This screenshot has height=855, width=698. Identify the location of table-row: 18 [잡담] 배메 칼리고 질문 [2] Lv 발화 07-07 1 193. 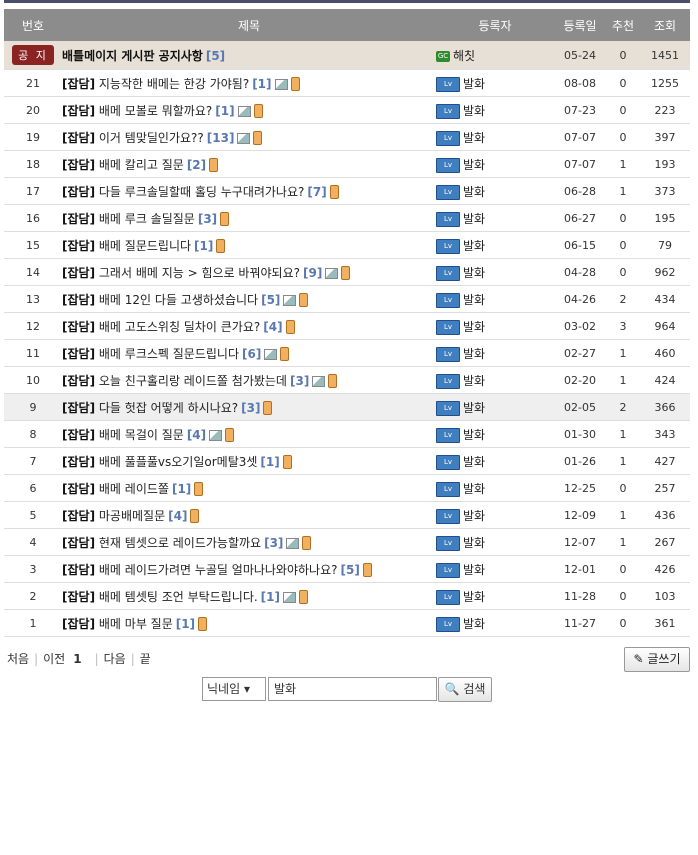
(347, 164).